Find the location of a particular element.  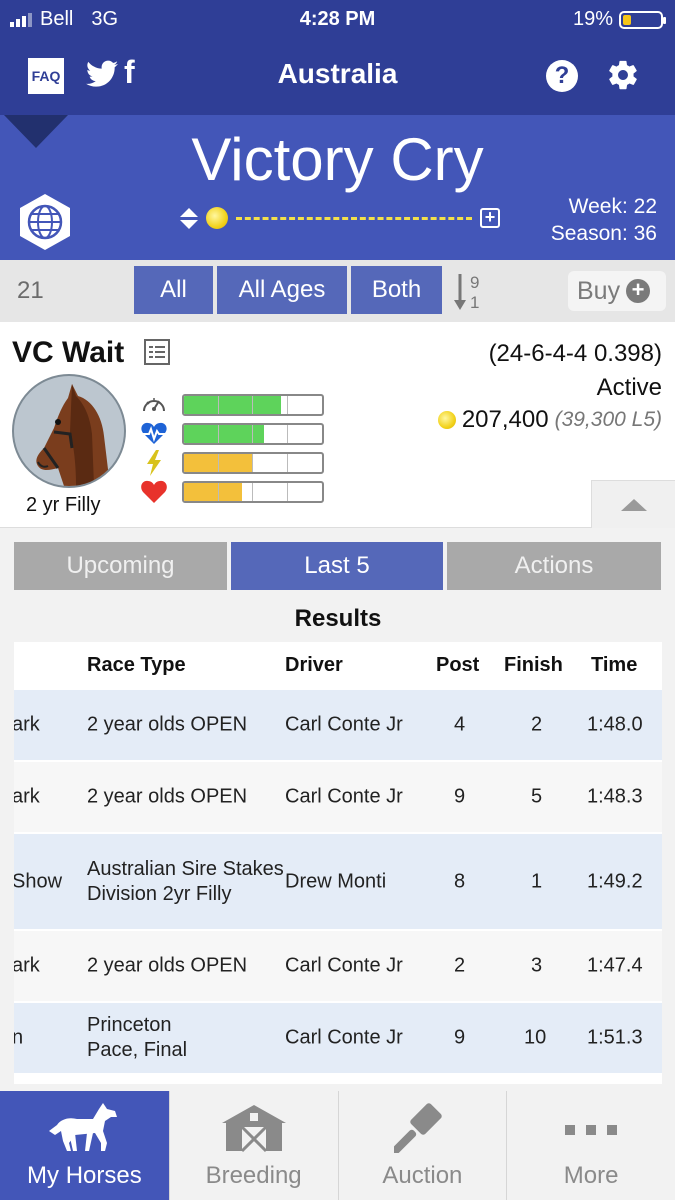

tab-upcoming: Upcoming is located at coordinates (120, 566).